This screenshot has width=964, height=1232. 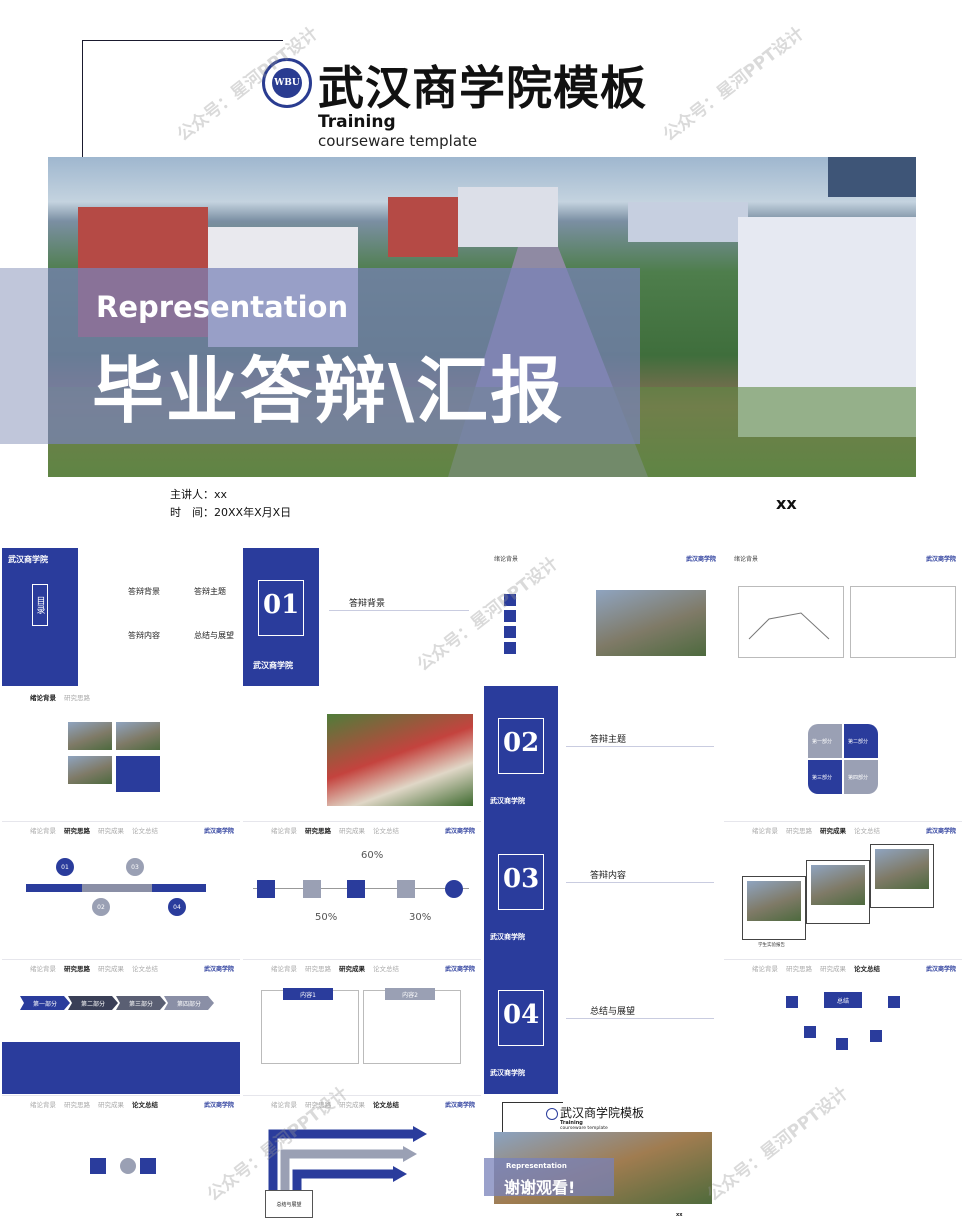 I want to click on building-navbar-3: 研究成果, so click(x=352, y=831).